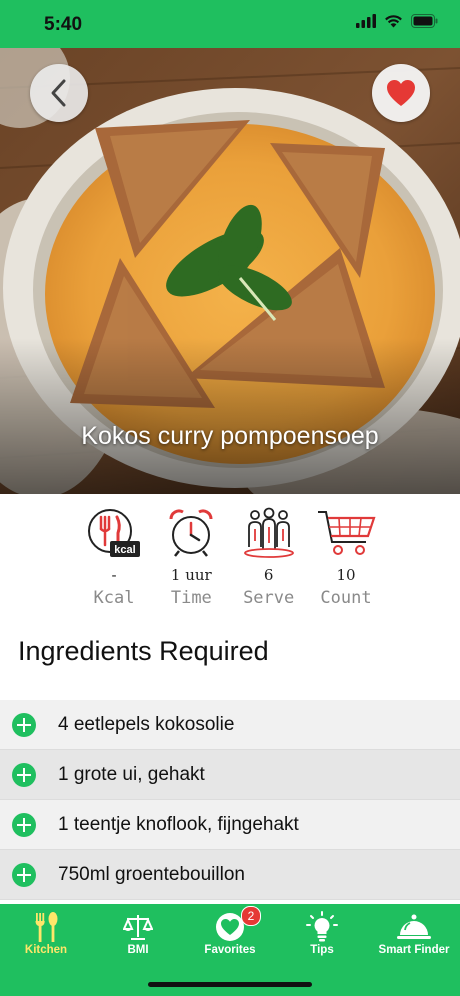  What do you see at coordinates (114, 533) in the screenshot?
I see `kcal-icon: kcal` at bounding box center [114, 533].